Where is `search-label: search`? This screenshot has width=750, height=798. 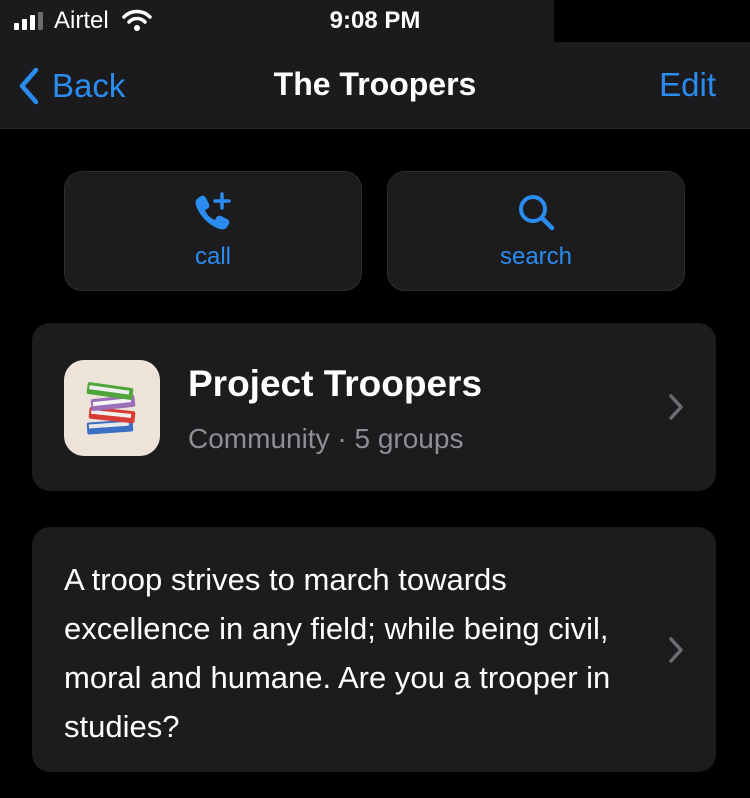
search-label: search is located at coordinates (536, 256).